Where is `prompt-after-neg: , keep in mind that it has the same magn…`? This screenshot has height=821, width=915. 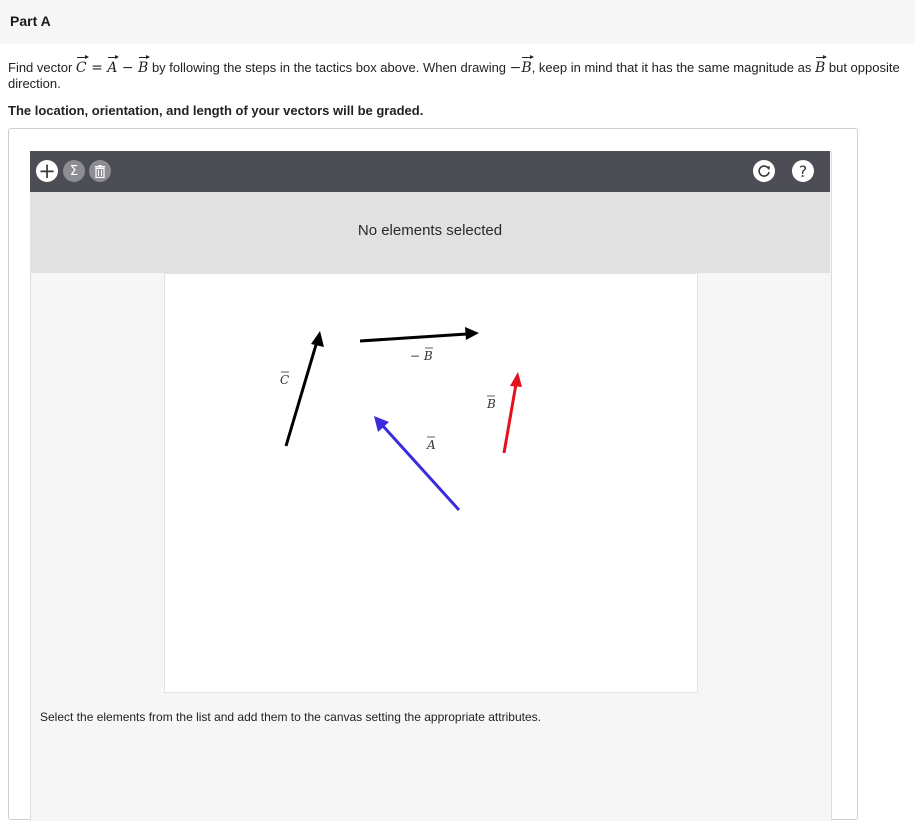 prompt-after-neg: , keep in mind that it has the same magn… is located at coordinates (673, 67).